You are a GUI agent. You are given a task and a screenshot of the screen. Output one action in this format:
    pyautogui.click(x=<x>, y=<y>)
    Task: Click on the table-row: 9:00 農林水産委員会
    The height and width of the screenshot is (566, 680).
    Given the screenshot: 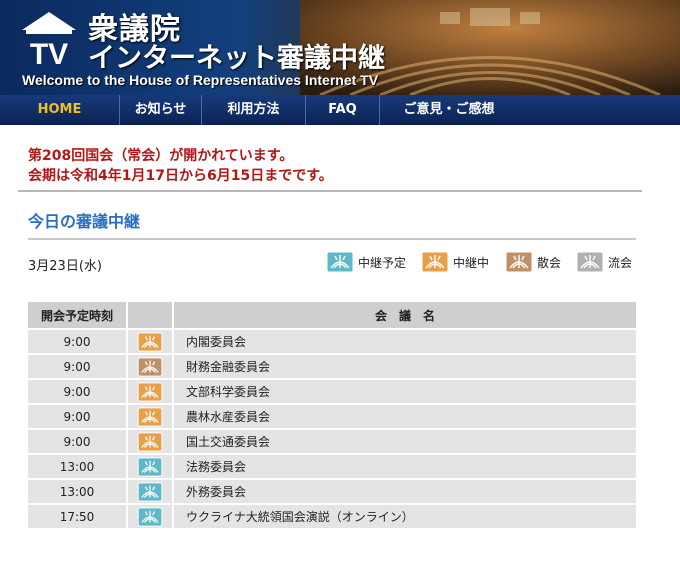 What is the action you would take?
    pyautogui.click(x=332, y=415)
    